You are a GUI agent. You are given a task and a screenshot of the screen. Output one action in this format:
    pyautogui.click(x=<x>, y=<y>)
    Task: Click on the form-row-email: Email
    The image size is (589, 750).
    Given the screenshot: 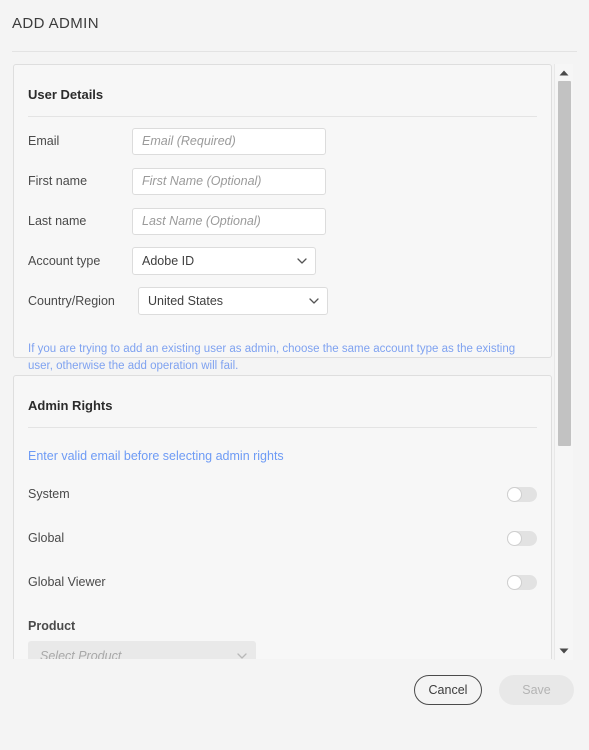 What is the action you would take?
    pyautogui.click(x=282, y=141)
    